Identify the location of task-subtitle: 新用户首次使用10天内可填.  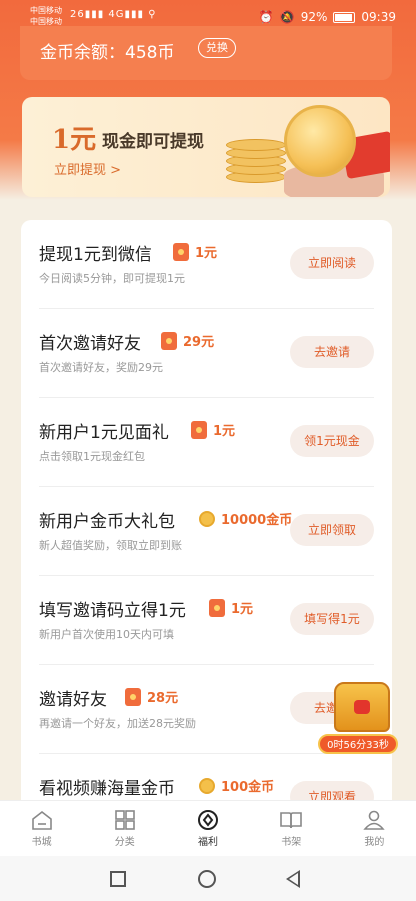
(106, 634).